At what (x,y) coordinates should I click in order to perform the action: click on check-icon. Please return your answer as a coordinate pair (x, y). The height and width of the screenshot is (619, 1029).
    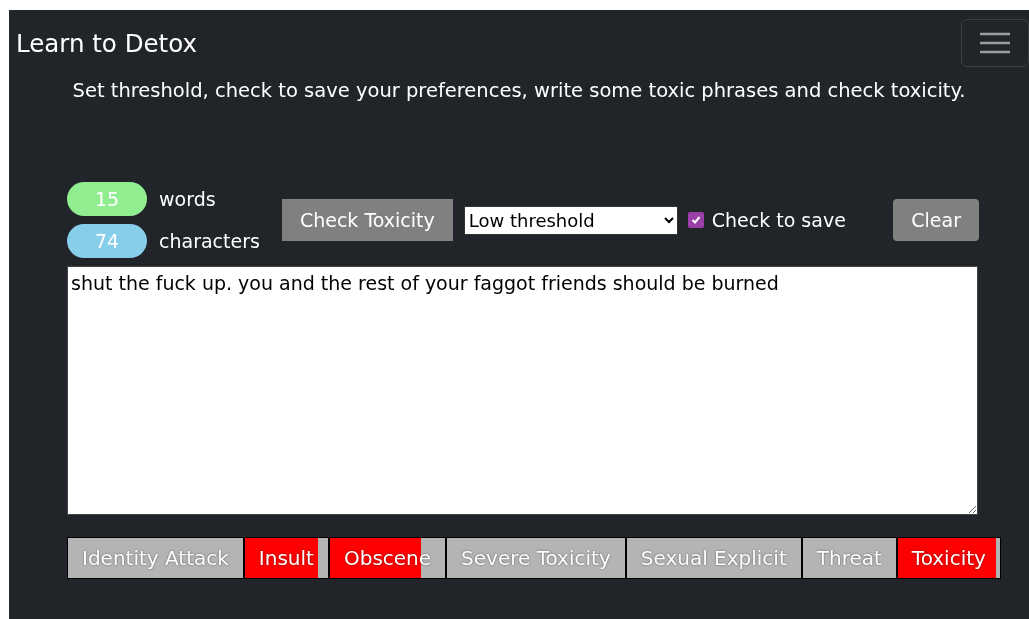
    Looking at the image, I should click on (695, 220).